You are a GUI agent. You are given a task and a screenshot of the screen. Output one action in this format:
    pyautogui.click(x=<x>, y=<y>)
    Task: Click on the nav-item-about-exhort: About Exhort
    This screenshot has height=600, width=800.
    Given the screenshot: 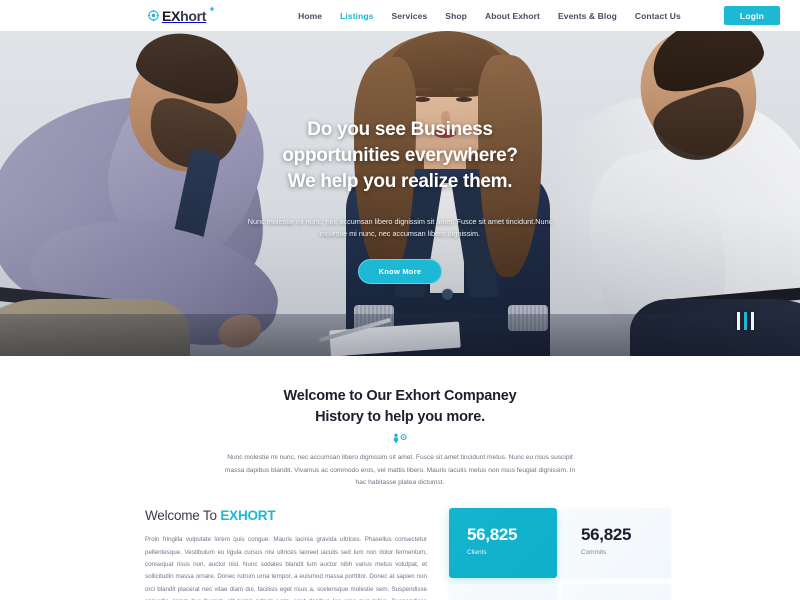 What is the action you would take?
    pyautogui.click(x=512, y=16)
    